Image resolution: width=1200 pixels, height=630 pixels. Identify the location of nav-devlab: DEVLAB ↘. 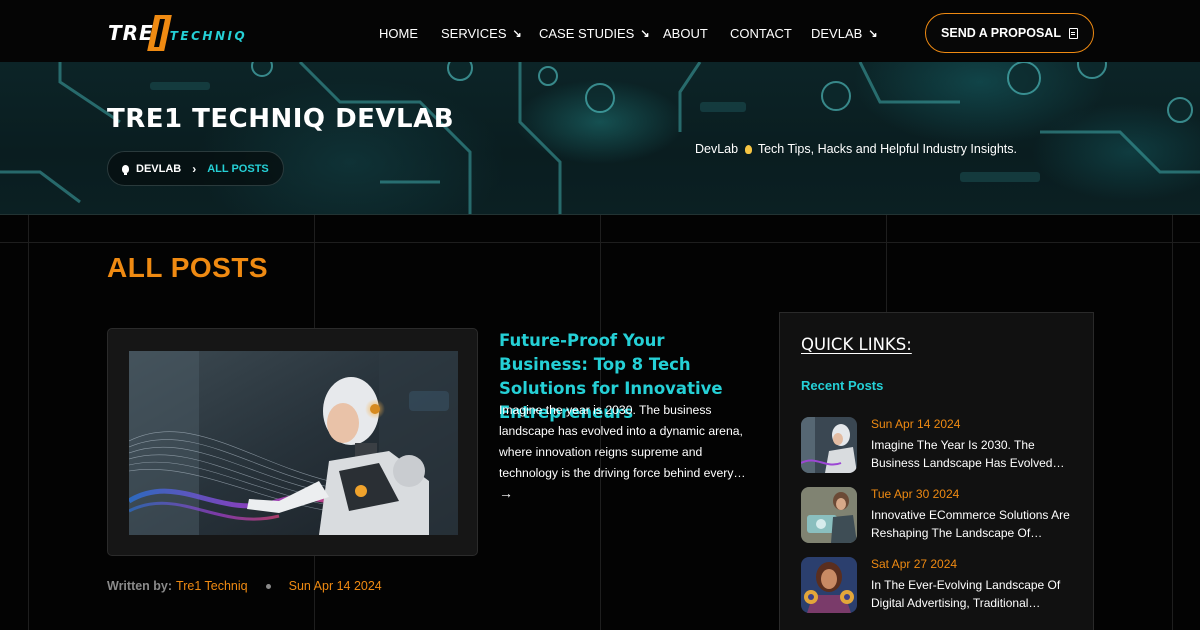
(844, 33).